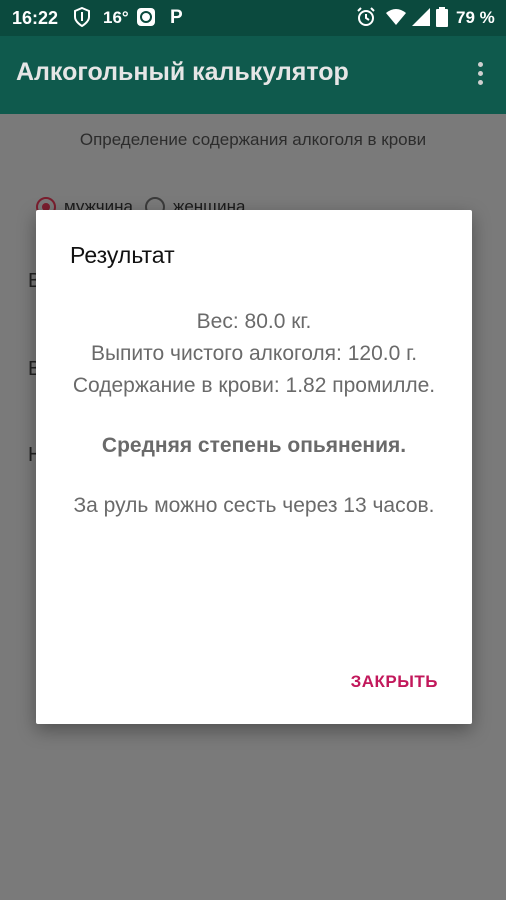  I want to click on result-drive: За руль можно сесть через 13 часов., so click(254, 505).